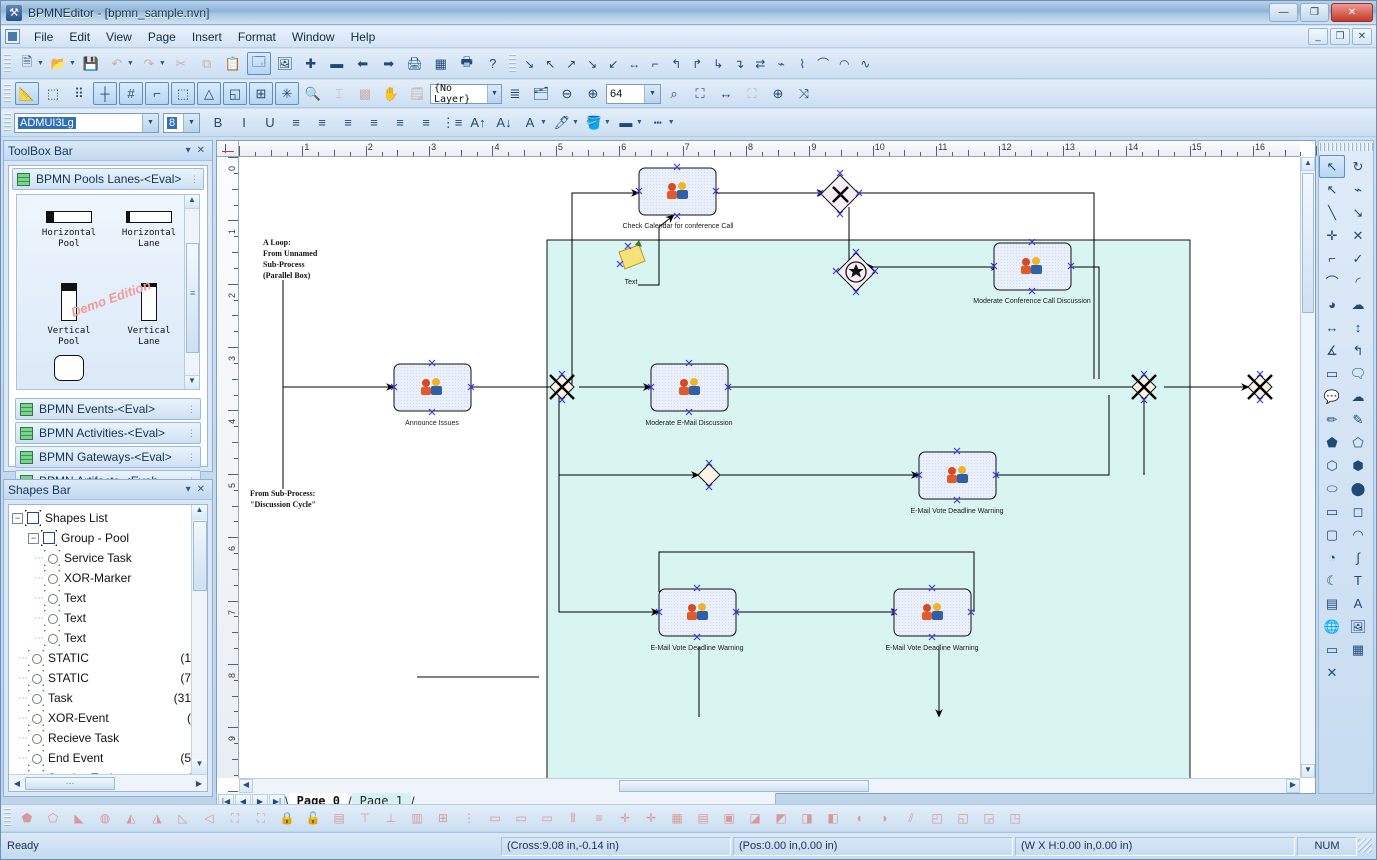 Image resolution: width=1377 pixels, height=860 pixels. I want to click on cloud-callout-tool-icon: ☁, so click(1358, 396).